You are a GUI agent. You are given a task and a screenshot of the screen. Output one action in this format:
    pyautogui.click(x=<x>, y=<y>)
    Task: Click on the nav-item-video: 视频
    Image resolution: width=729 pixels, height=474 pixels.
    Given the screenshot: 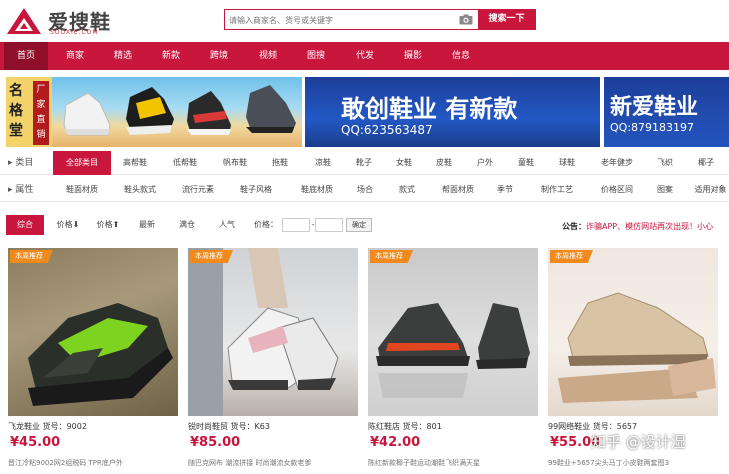 What is the action you would take?
    pyautogui.click(x=268, y=56)
    